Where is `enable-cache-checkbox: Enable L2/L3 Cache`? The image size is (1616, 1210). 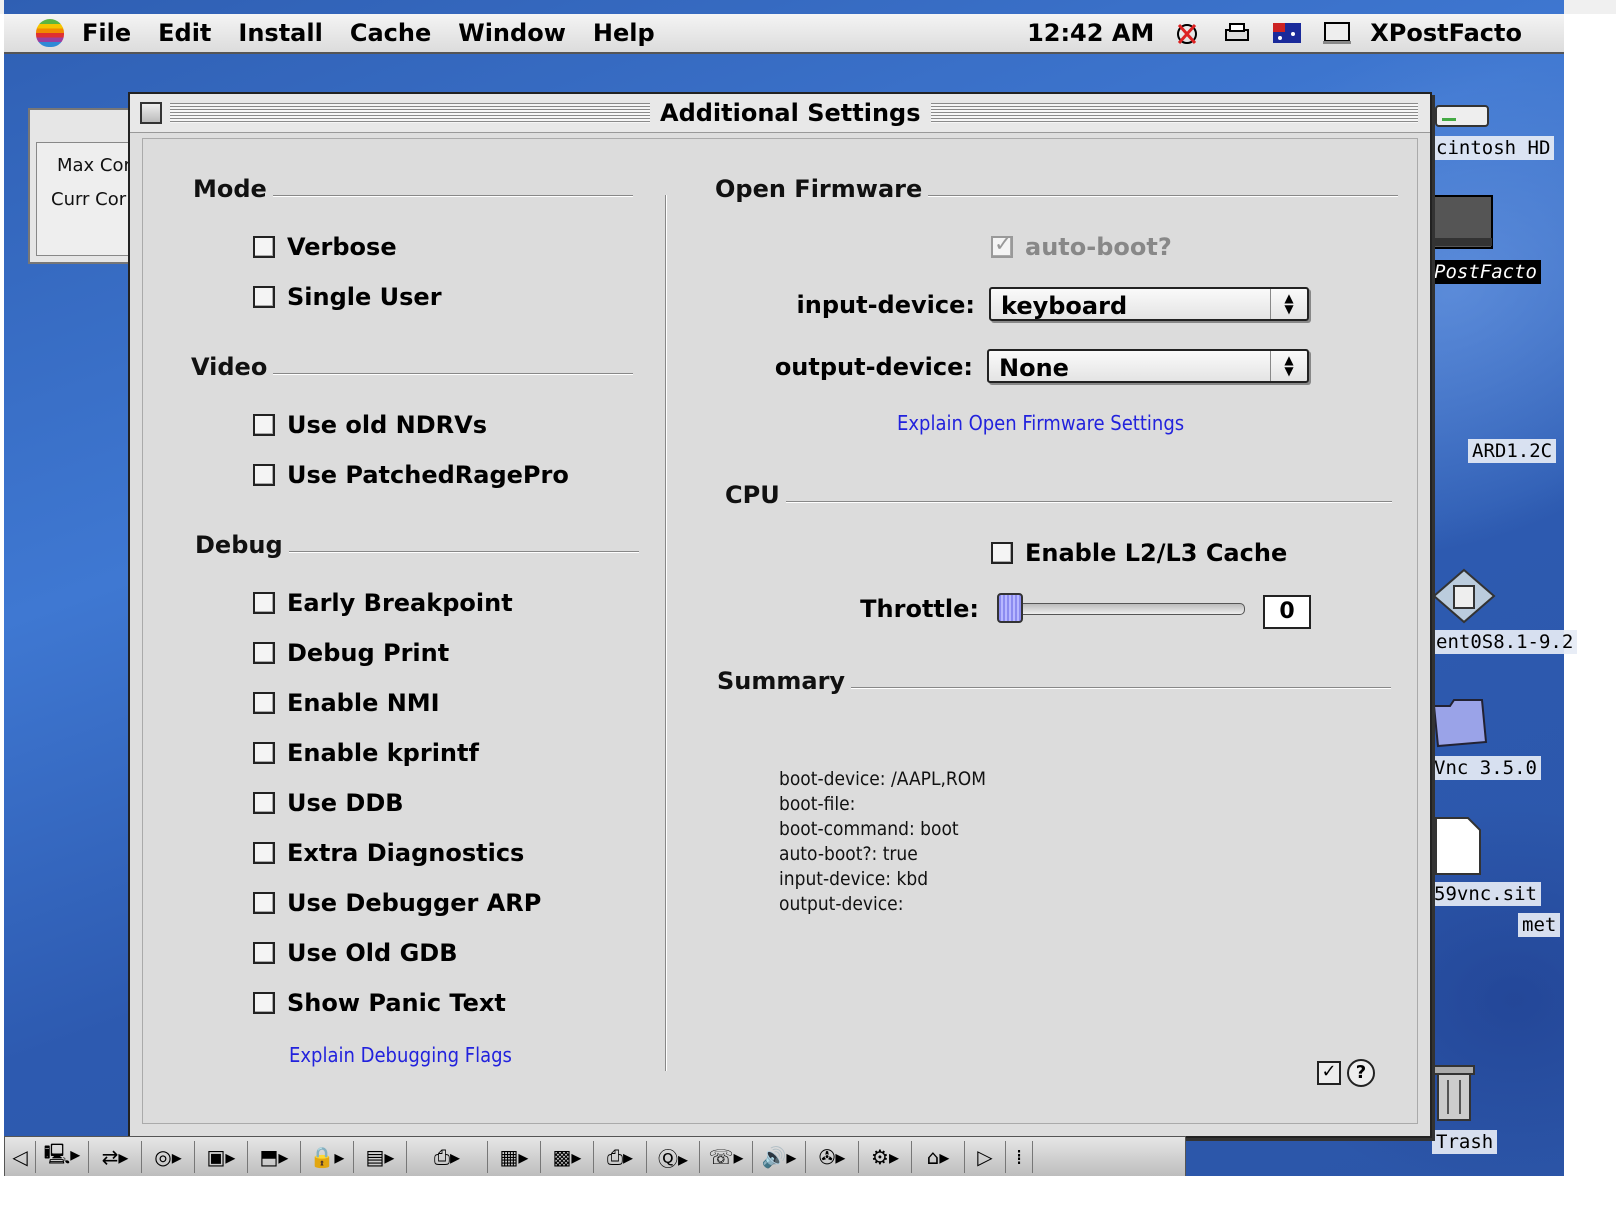 enable-cache-checkbox: Enable L2/L3 Cache is located at coordinates (1139, 553).